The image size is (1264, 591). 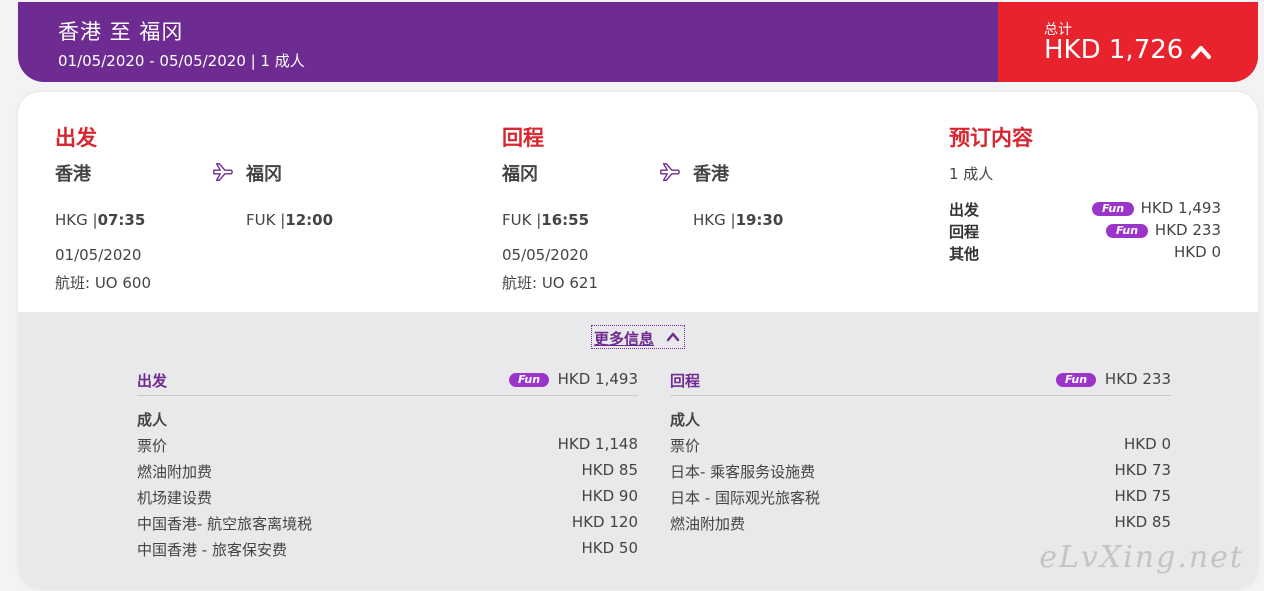 What do you see at coordinates (387, 382) in the screenshot?
I see `breakdown-header: 出发 Fun HKD 1,493` at bounding box center [387, 382].